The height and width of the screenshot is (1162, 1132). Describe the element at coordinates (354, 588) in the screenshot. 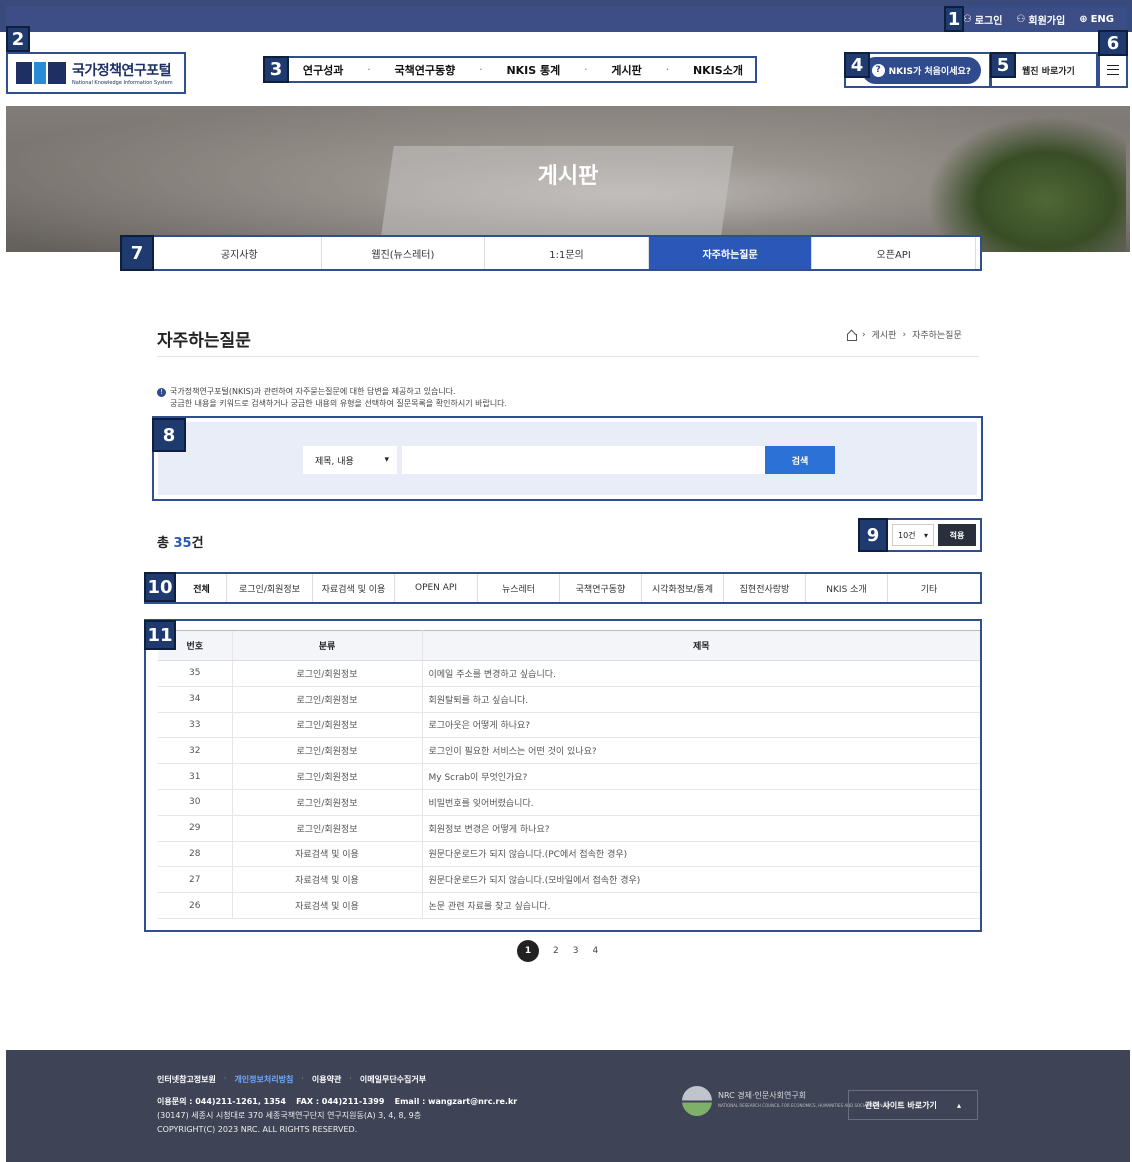

I see `category-search: 자료검색 및 이용` at that location.